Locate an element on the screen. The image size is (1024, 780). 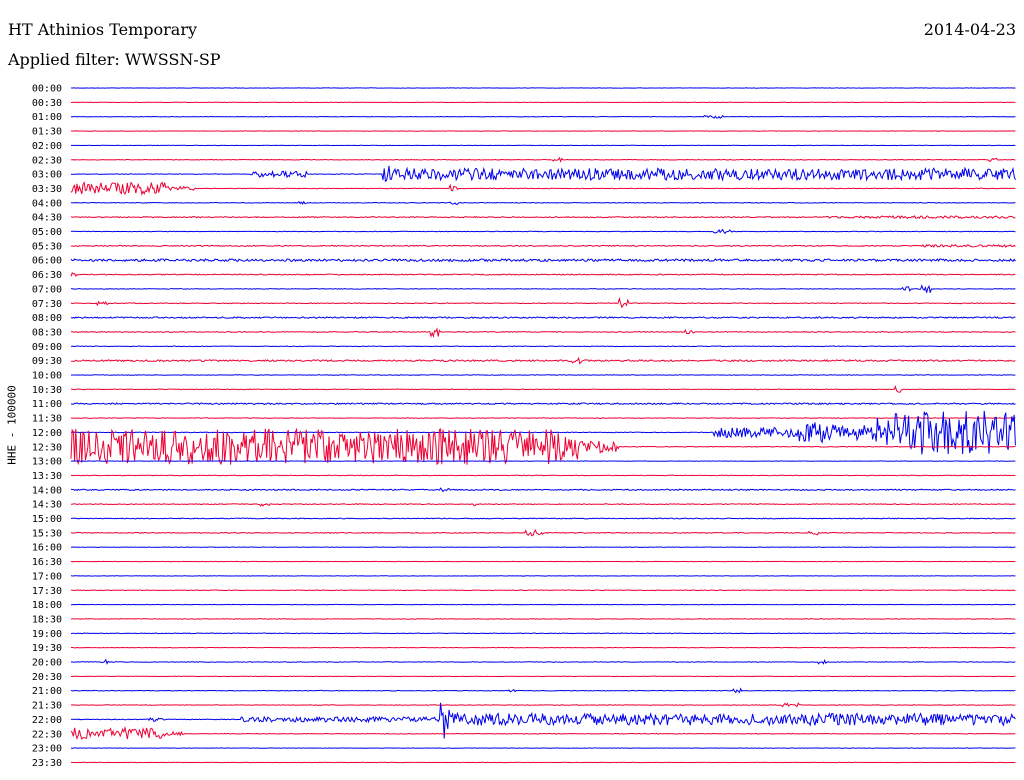
time-tick-label: 03:30 is located at coordinates (47, 189).